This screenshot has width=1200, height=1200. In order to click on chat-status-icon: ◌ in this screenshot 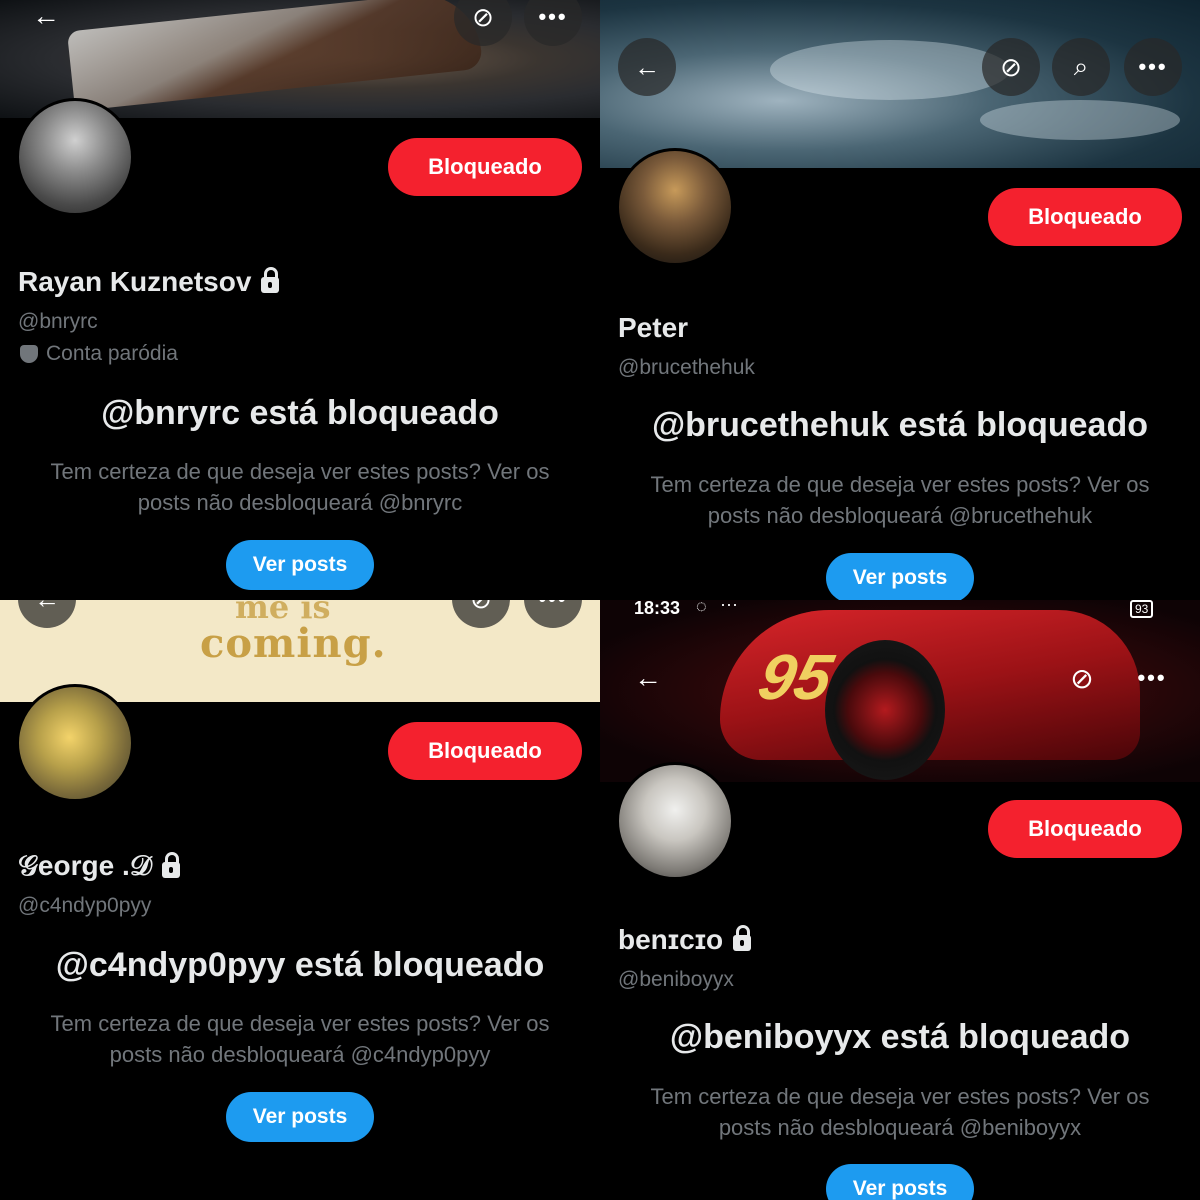, I will do `click(701, 608)`.